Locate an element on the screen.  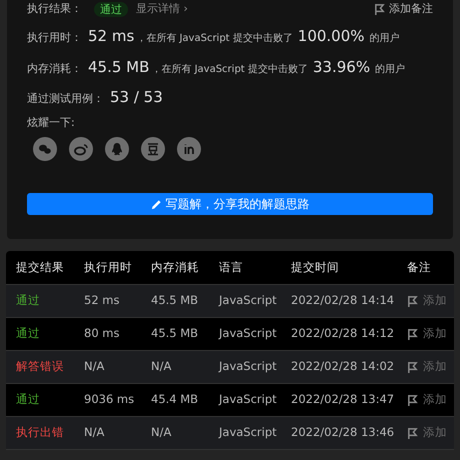
linkedin-share-icon is located at coordinates (189, 149).